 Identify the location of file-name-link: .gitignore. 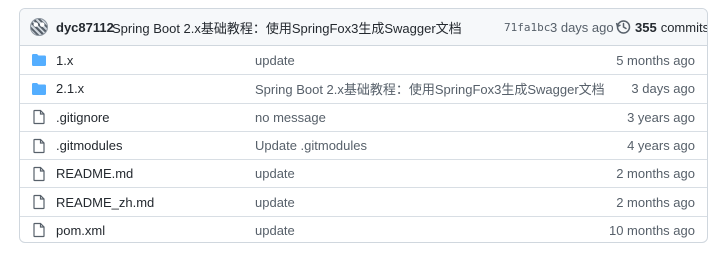
(82, 117).